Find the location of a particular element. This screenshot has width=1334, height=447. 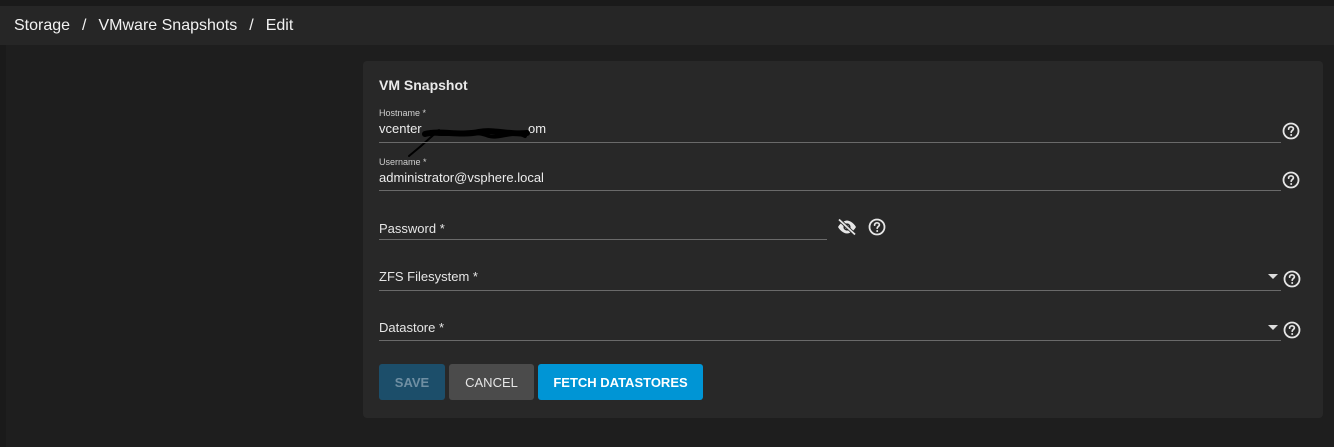

zfs-filesystem-select: ZFS Filesystem * is located at coordinates (830, 276).